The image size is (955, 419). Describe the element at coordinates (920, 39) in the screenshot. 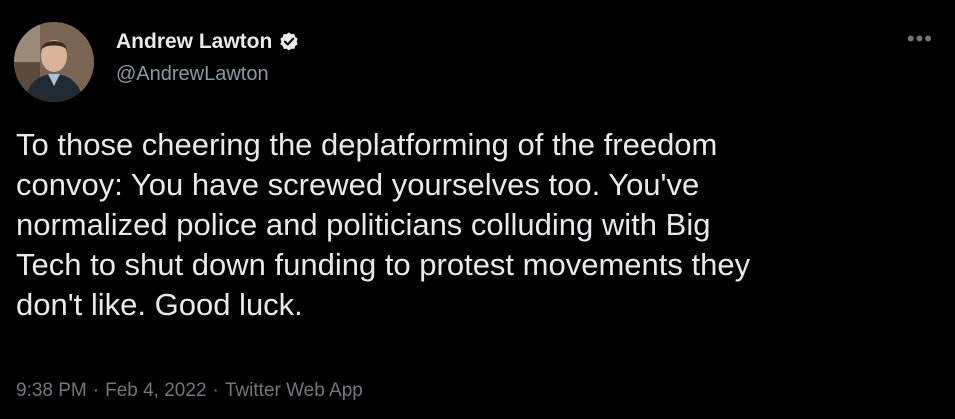

I see `more-options-icon: •••` at that location.